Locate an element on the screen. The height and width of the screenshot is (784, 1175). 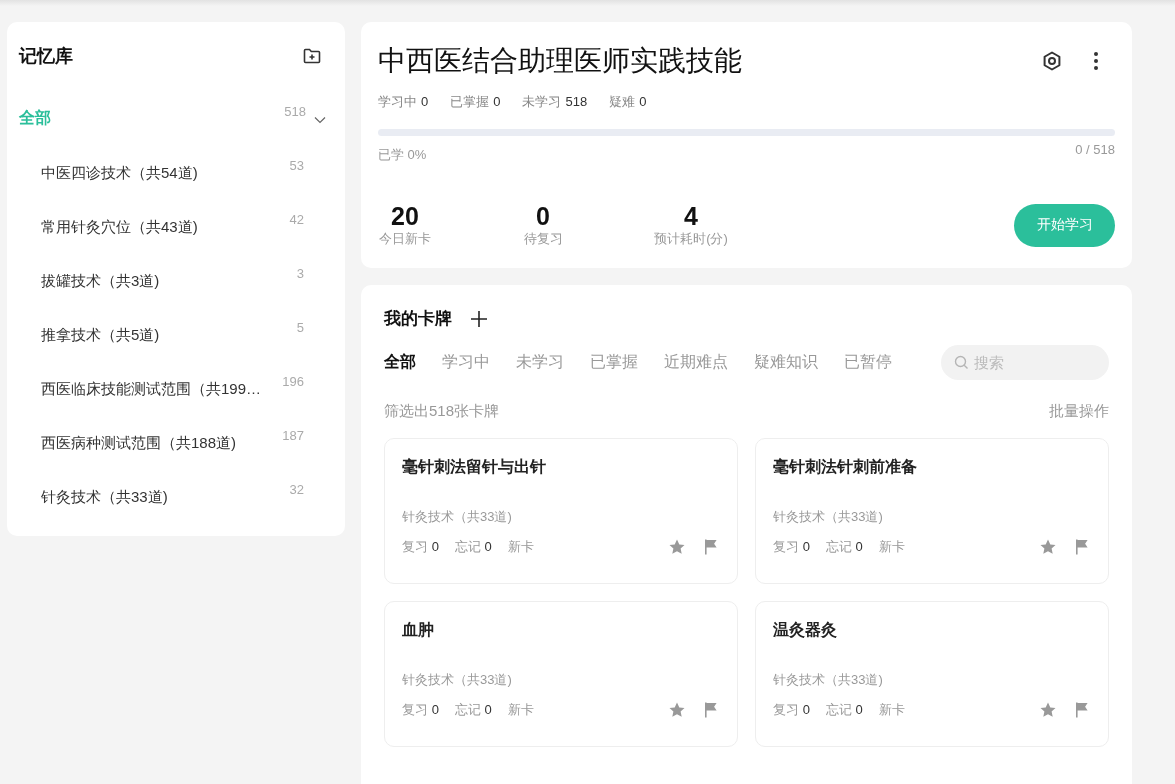
tree-item: 西医临床技能测试范围（共199… 196 is located at coordinates (176, 389).